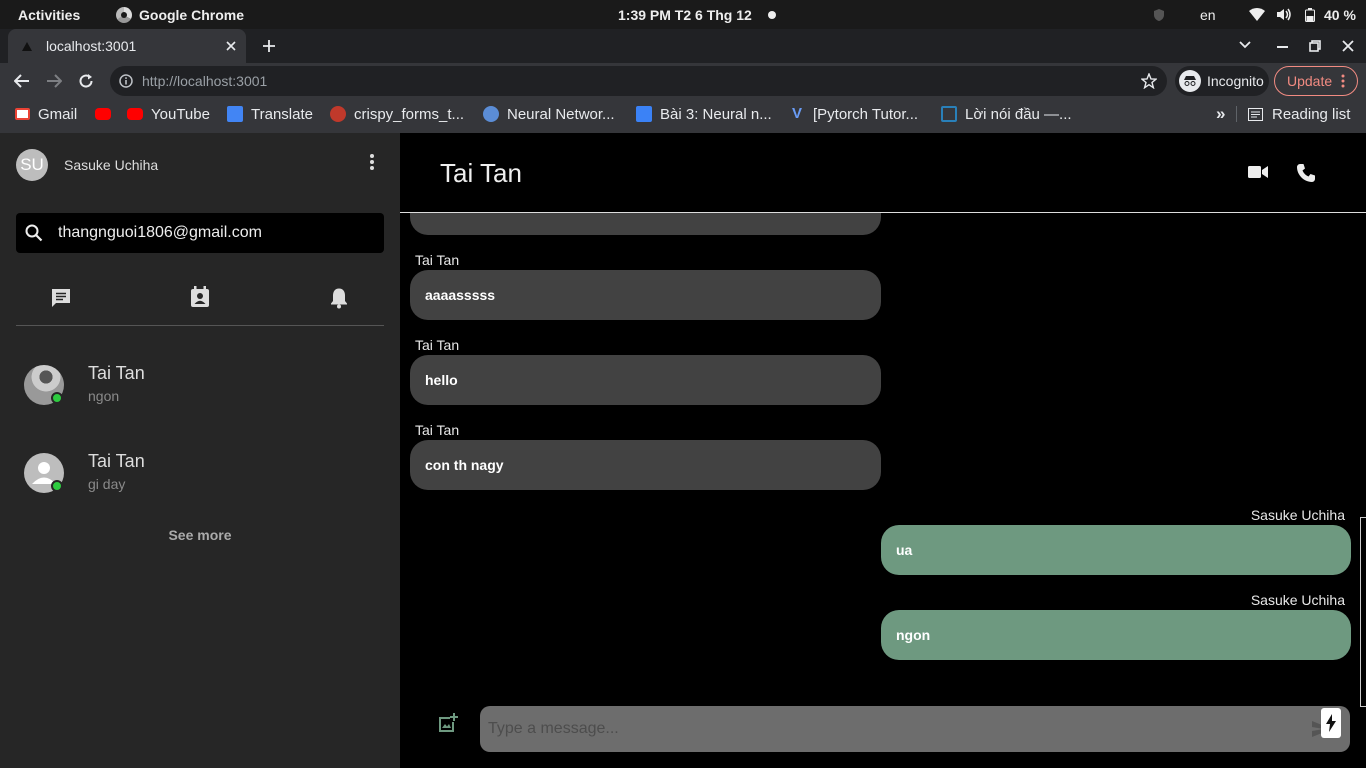 This screenshot has height=768, width=1366. What do you see at coordinates (1331, 723) in the screenshot?
I see `lightning-icon` at bounding box center [1331, 723].